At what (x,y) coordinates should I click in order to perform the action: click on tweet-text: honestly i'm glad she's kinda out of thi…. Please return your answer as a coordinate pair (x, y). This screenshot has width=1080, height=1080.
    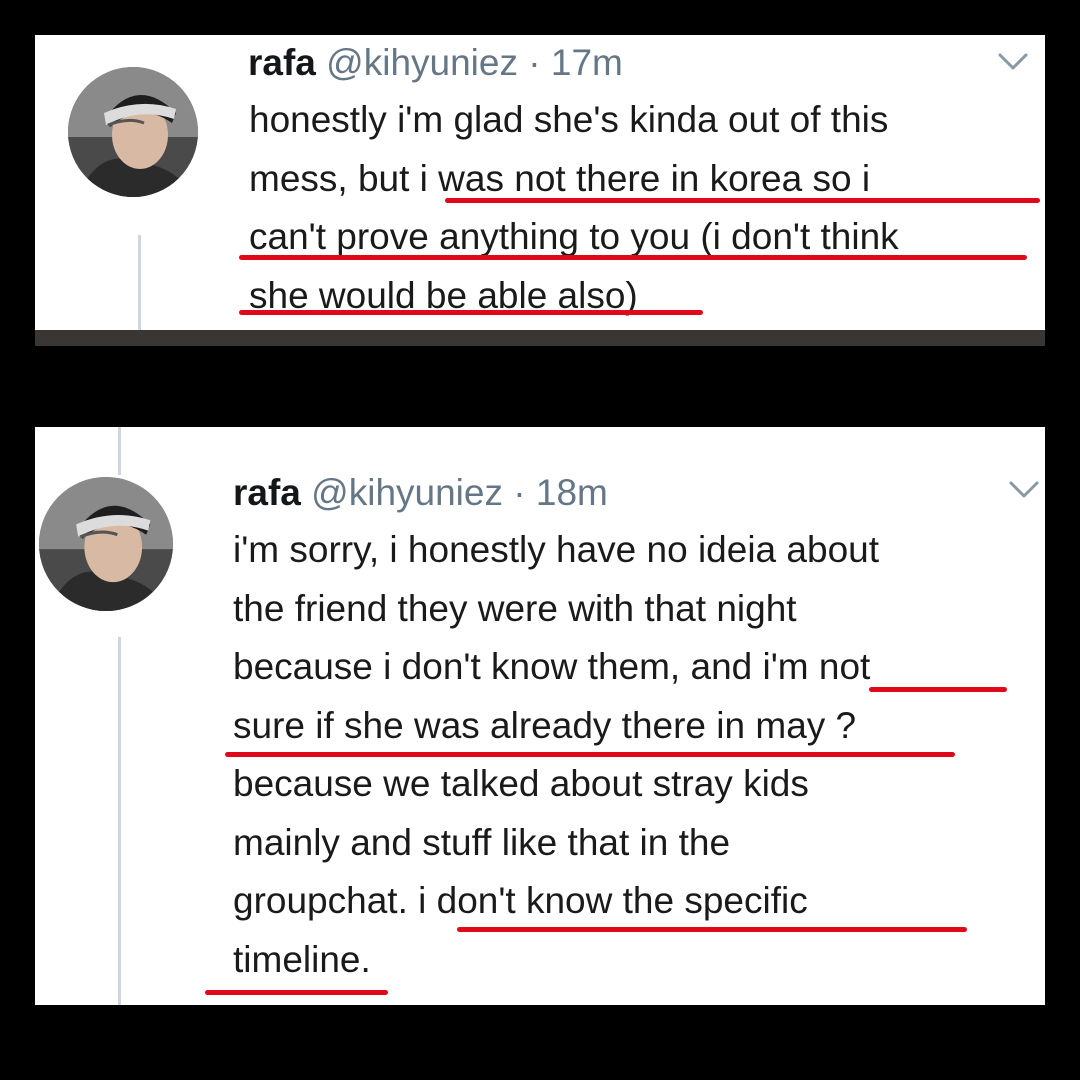
    Looking at the image, I should click on (574, 208).